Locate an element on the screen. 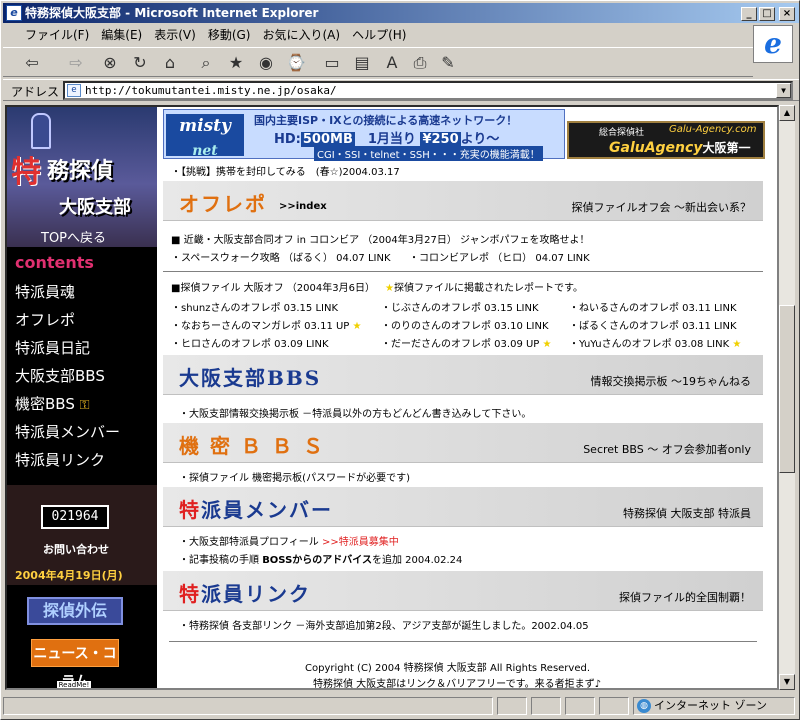  members-title: 特派員メンバー is located at coordinates (256, 508).